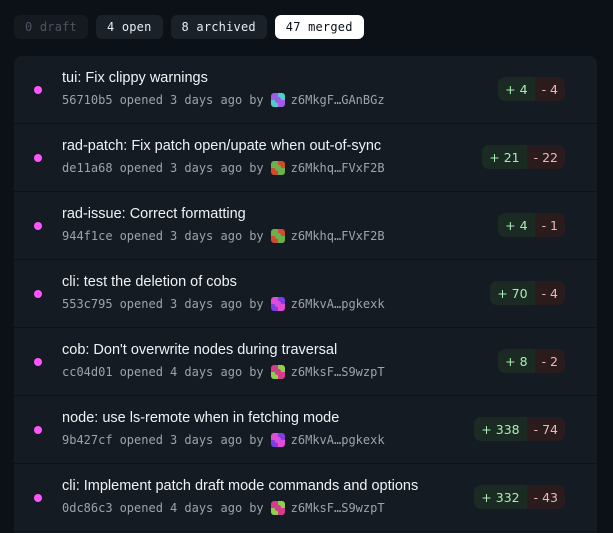  I want to click on diff-stat: + 338 - 74, so click(519, 429).